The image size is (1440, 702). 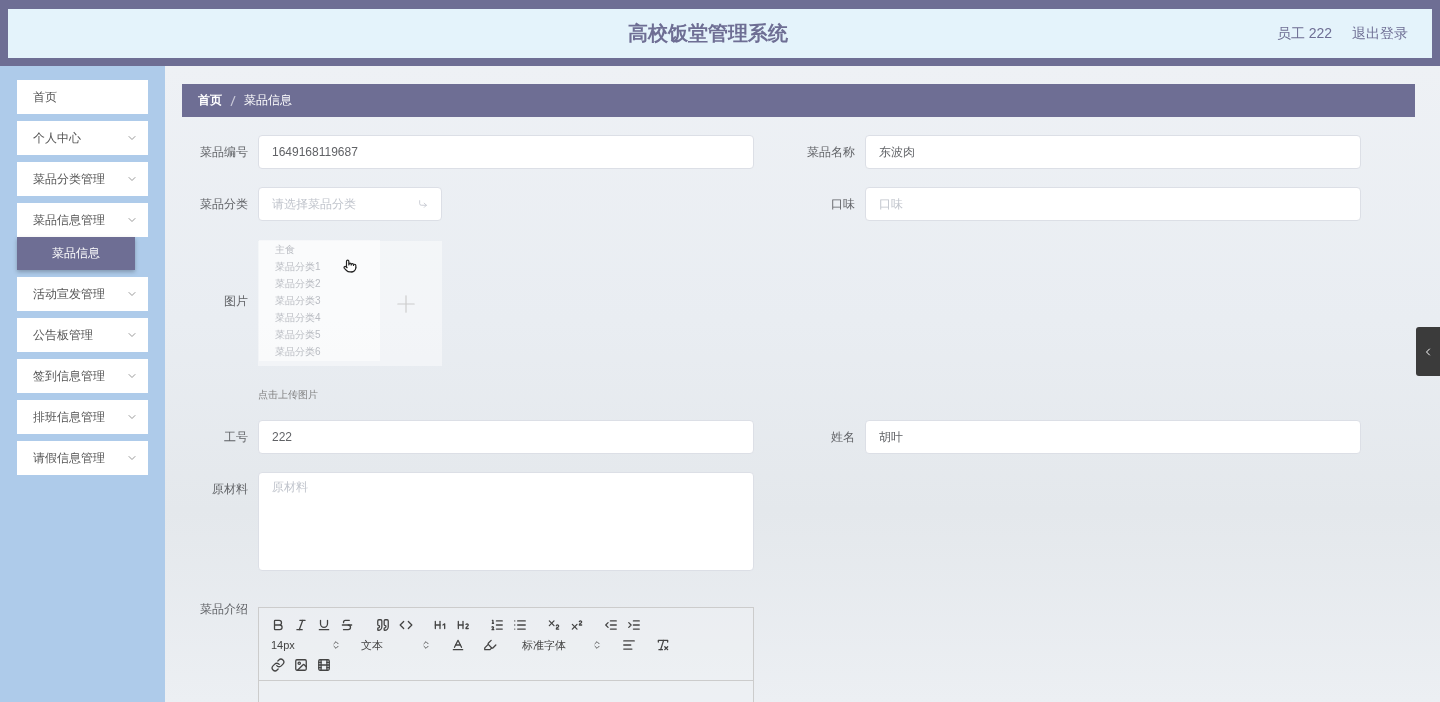 What do you see at coordinates (223, 204) in the screenshot?
I see `field-label: 菜品分类` at bounding box center [223, 204].